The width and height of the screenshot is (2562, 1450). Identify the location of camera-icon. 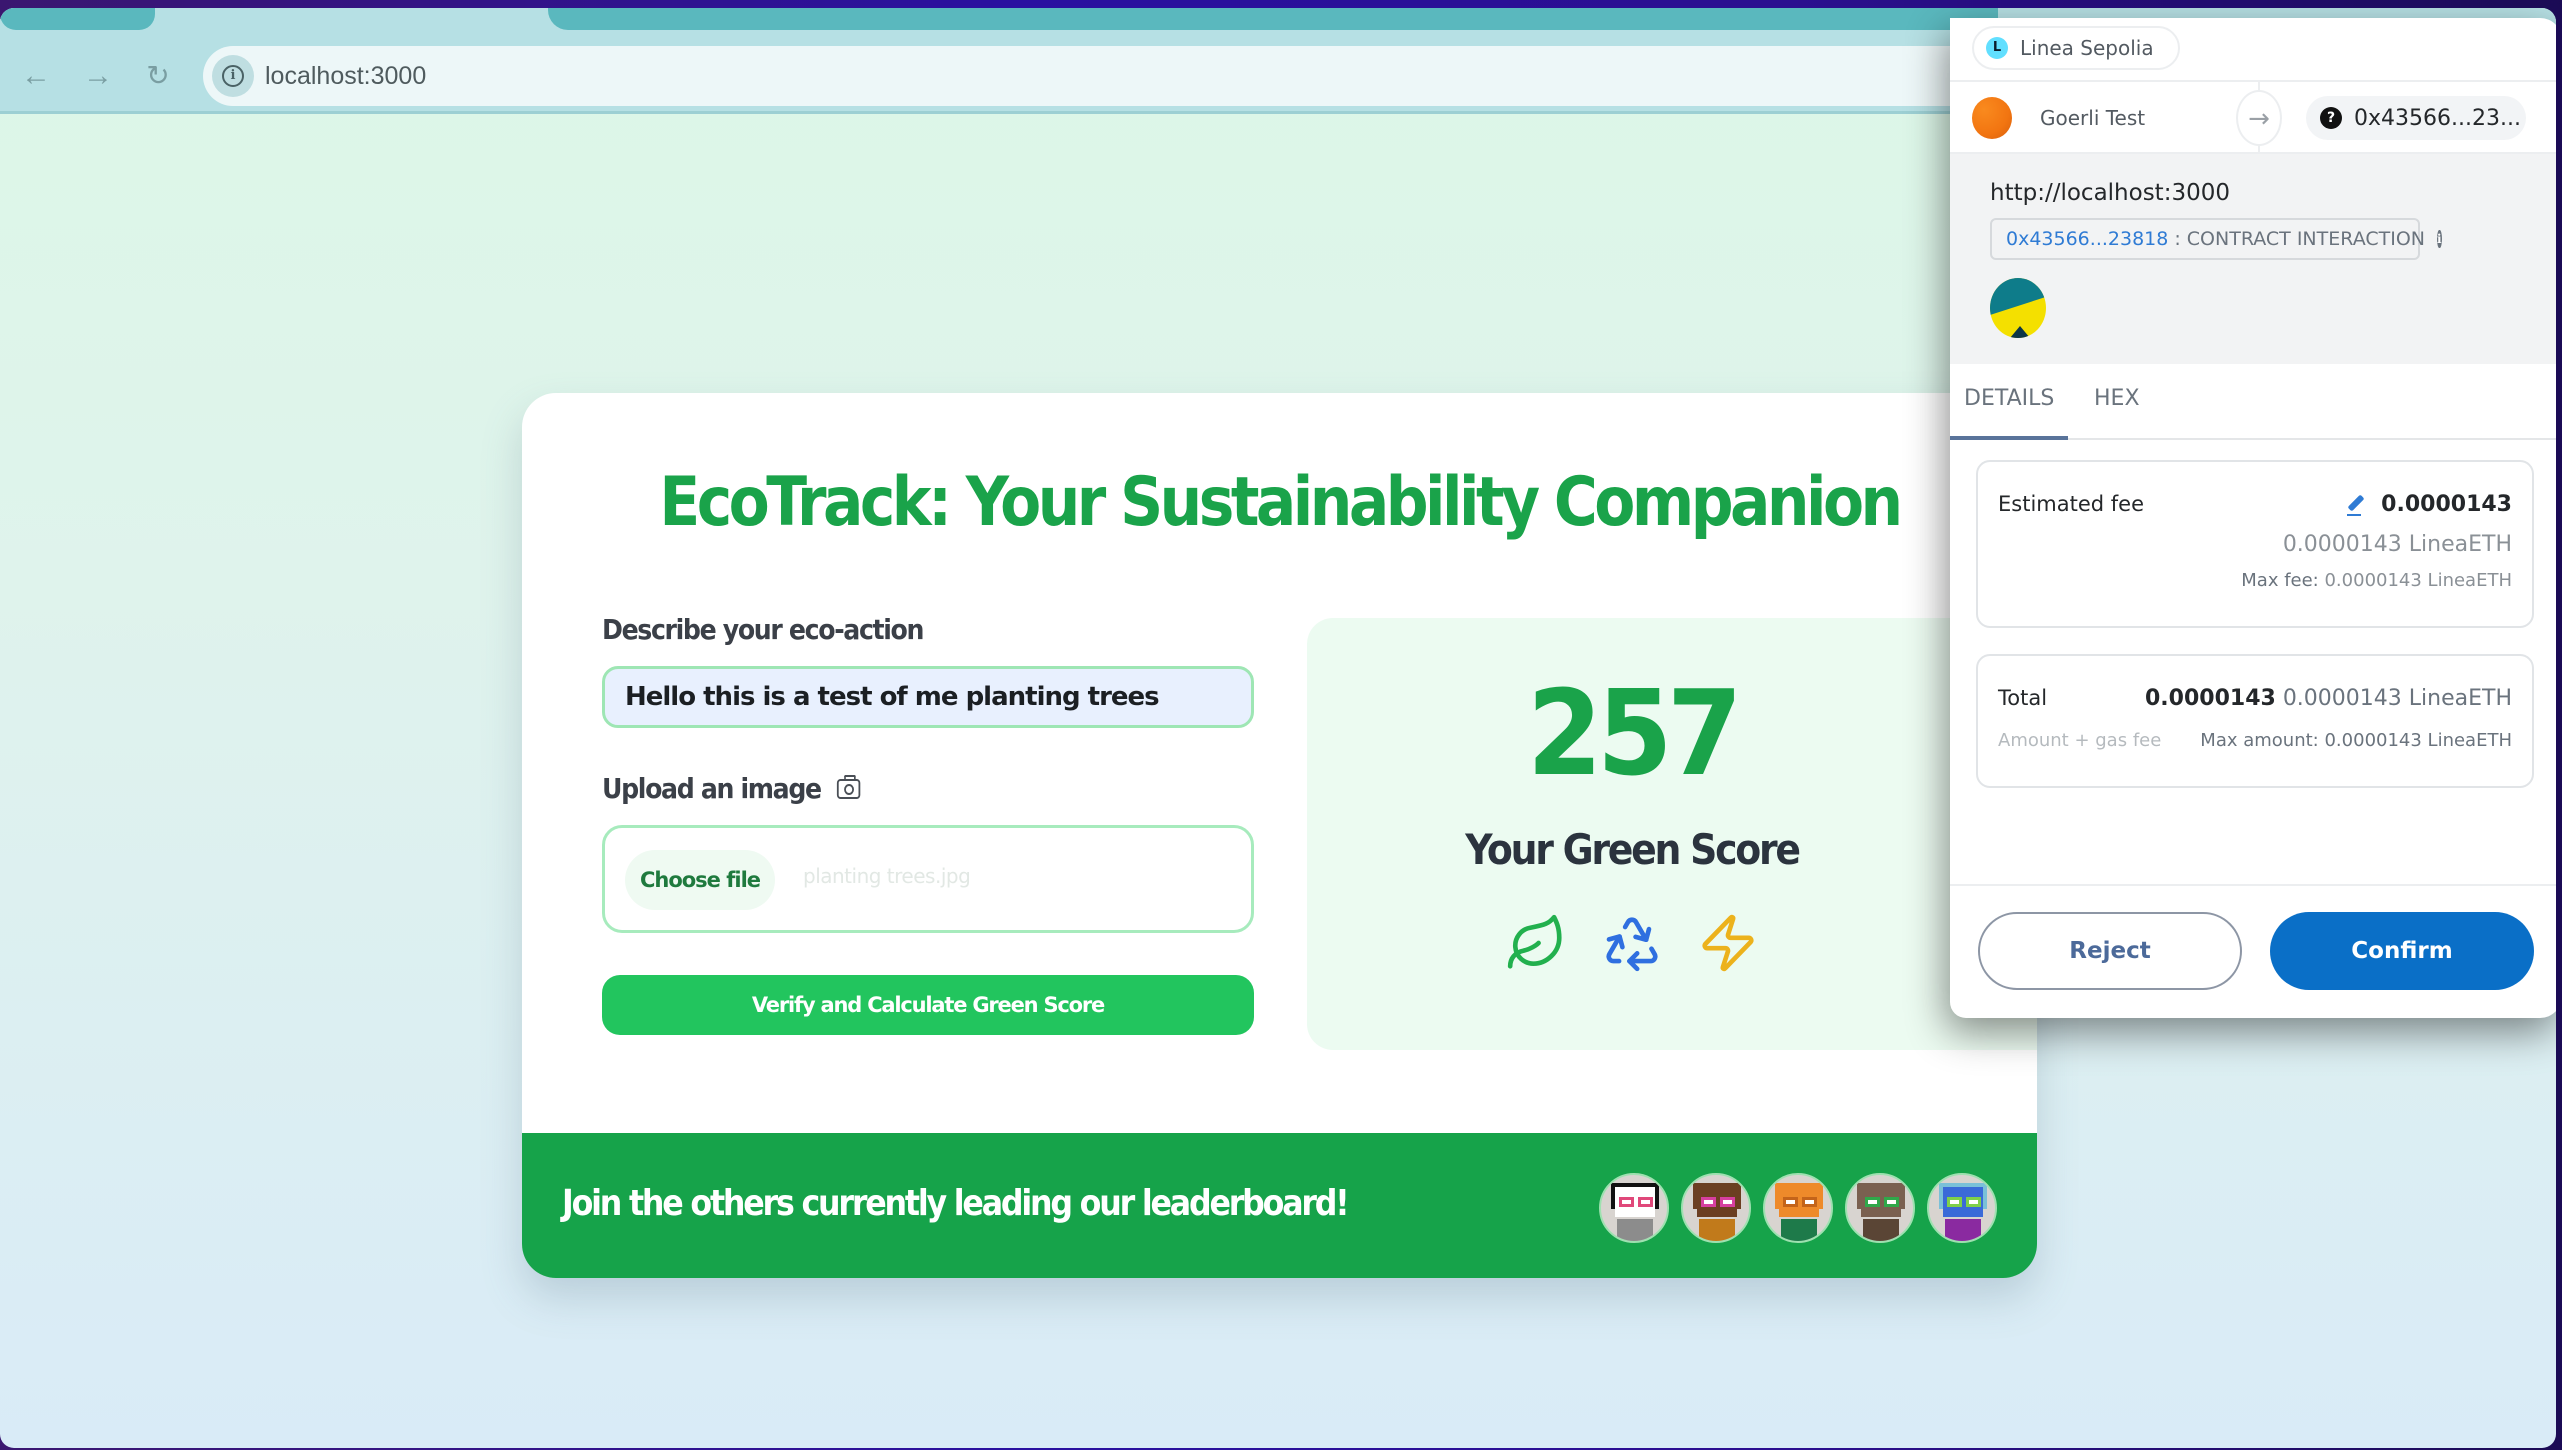
(848, 786).